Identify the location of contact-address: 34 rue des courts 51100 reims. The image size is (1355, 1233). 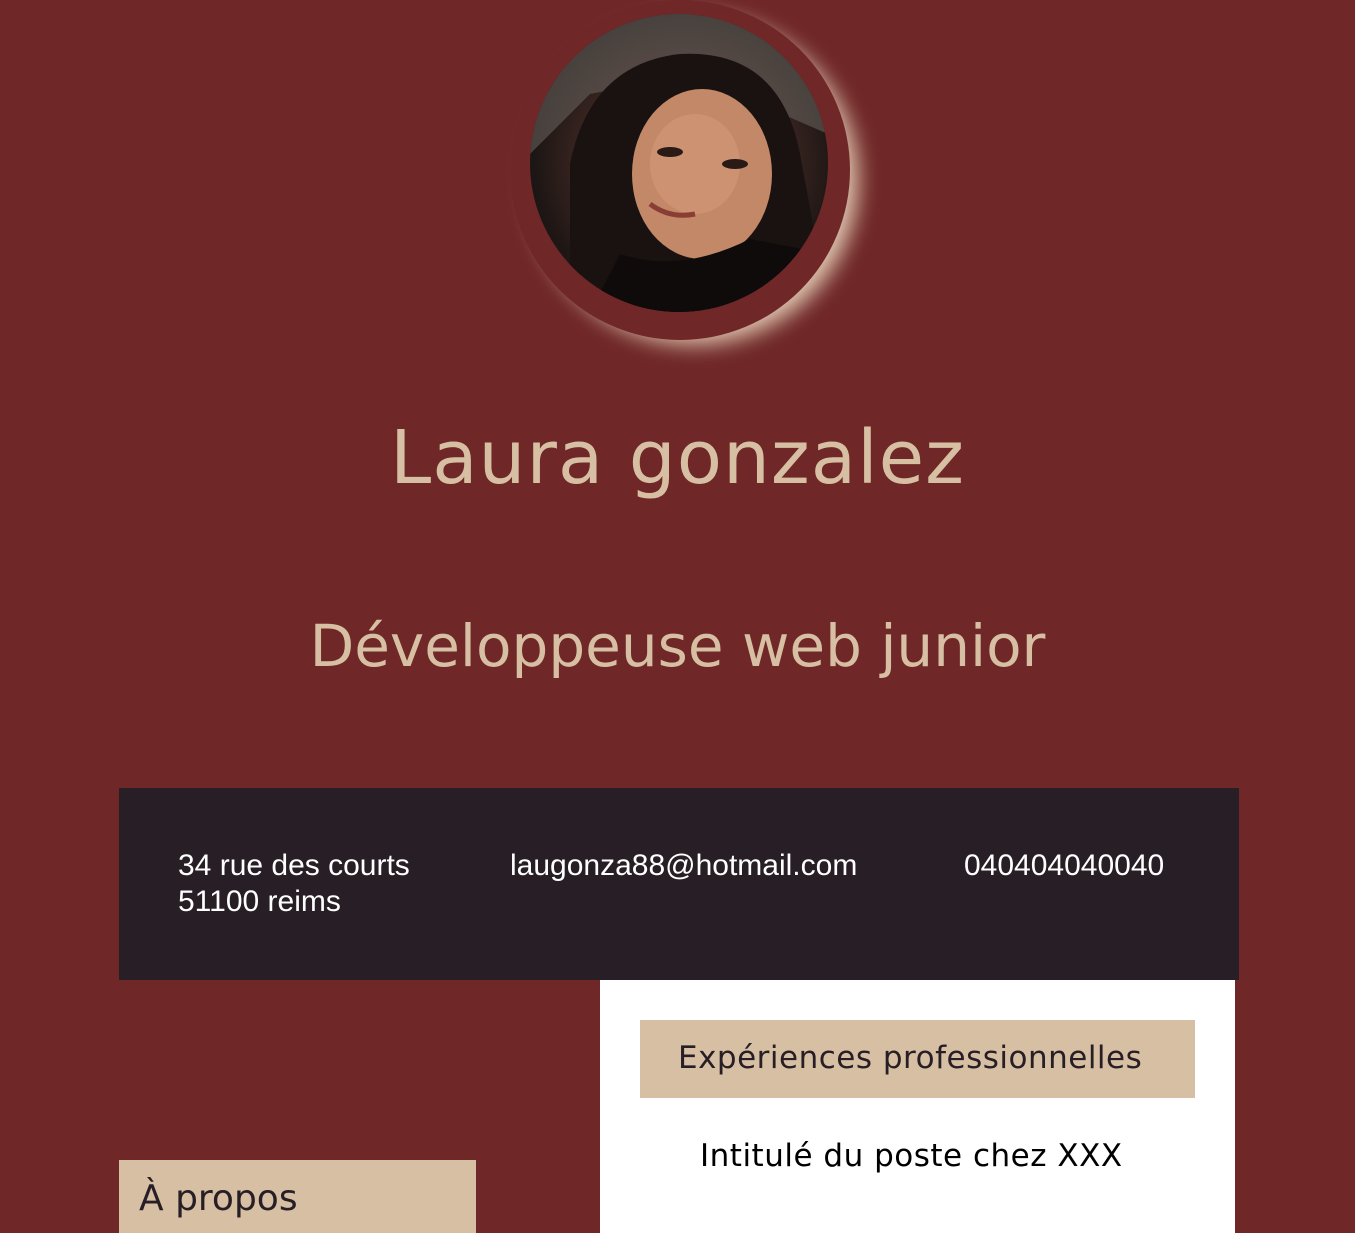
(294, 884).